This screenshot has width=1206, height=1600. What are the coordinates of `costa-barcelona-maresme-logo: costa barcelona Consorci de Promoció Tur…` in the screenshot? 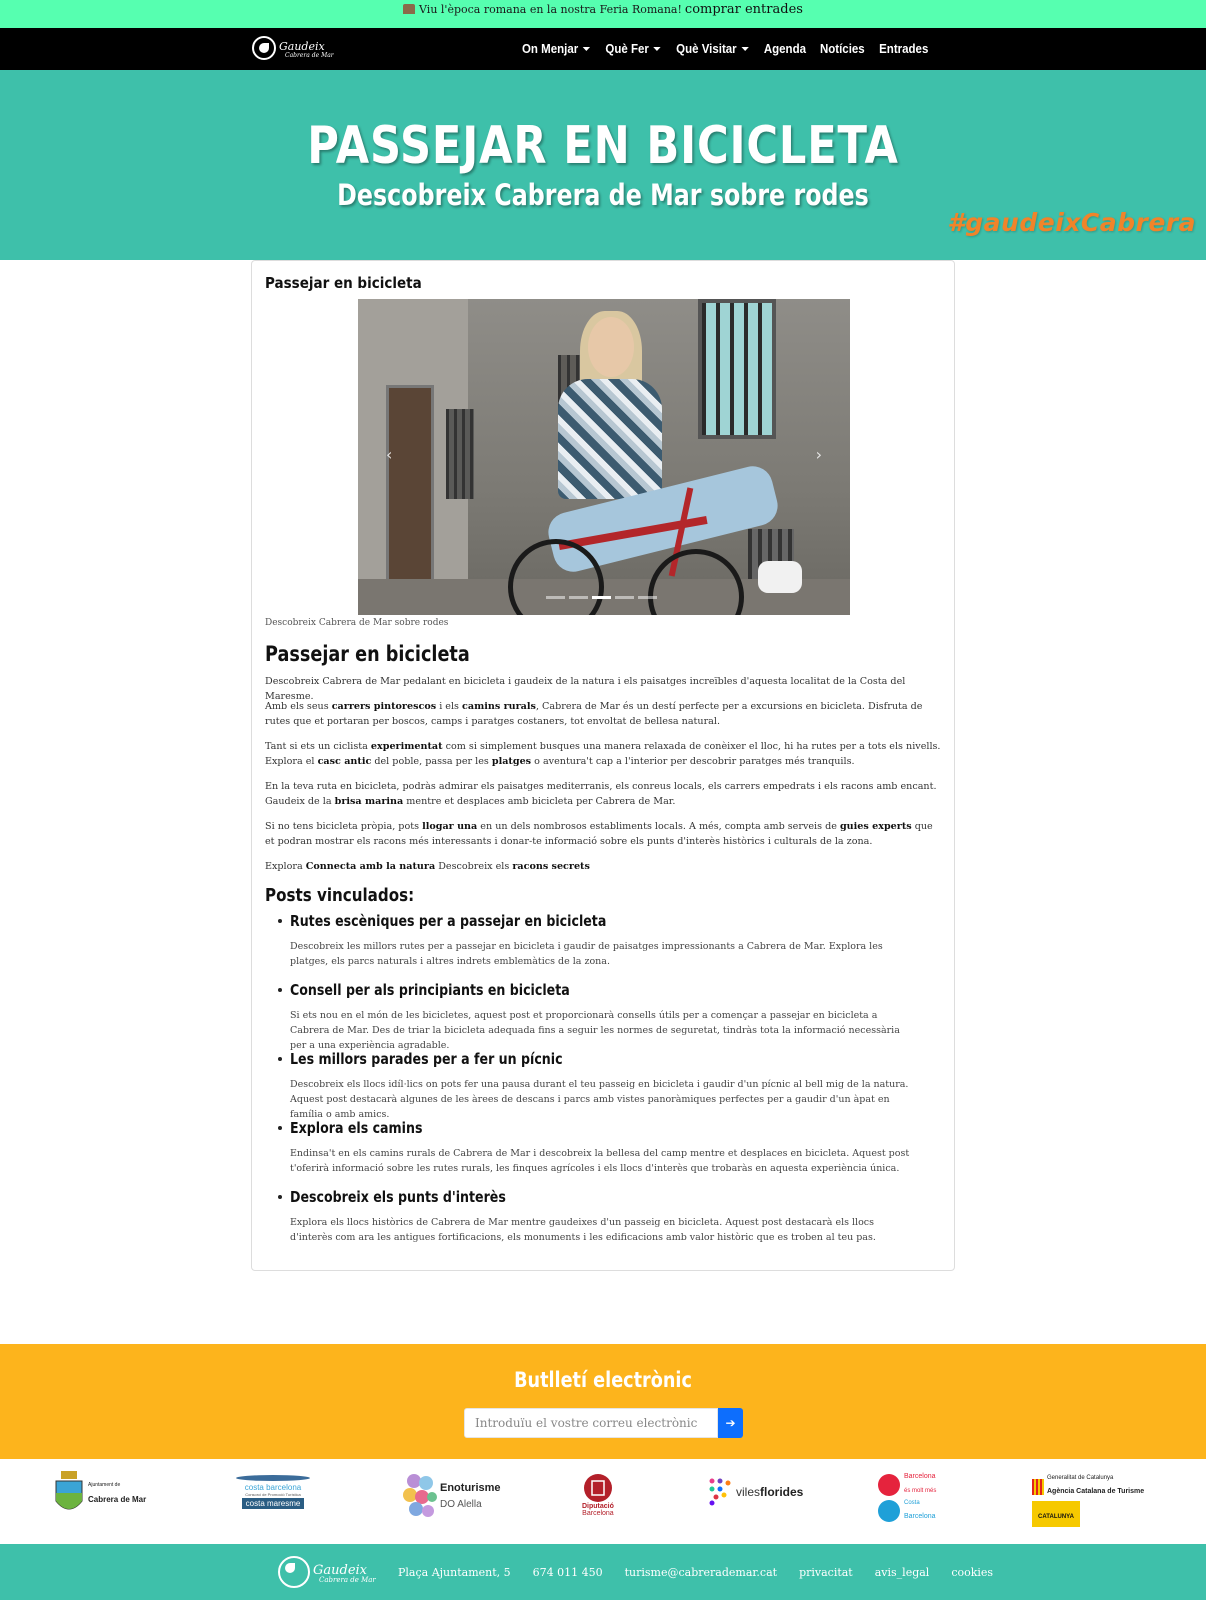 It's located at (273, 1492).